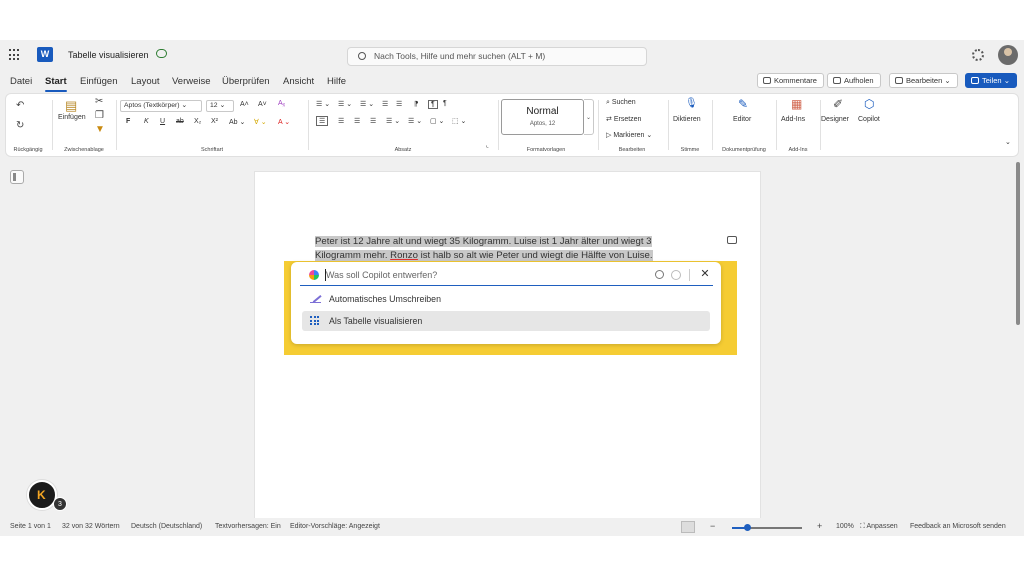 Image resolution: width=1024 pixels, height=576 pixels. I want to click on underline-icon: U, so click(162, 121).